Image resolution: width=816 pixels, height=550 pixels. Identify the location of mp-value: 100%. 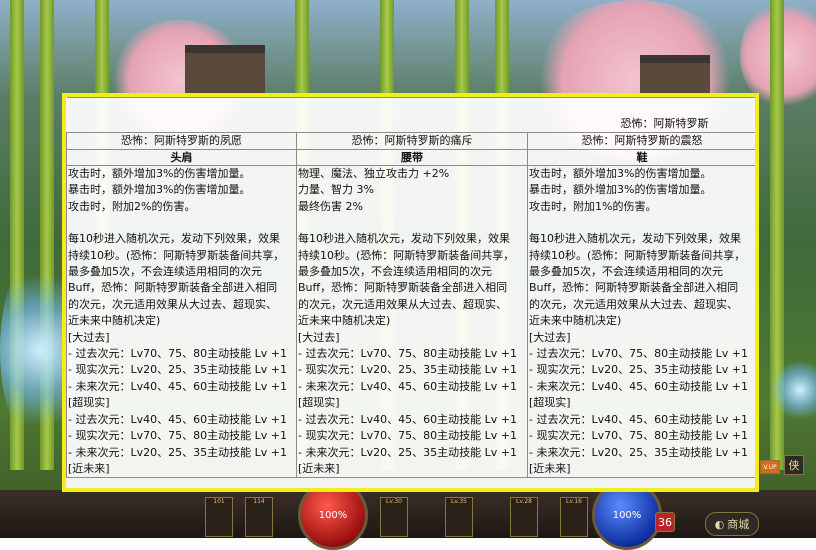
(627, 515).